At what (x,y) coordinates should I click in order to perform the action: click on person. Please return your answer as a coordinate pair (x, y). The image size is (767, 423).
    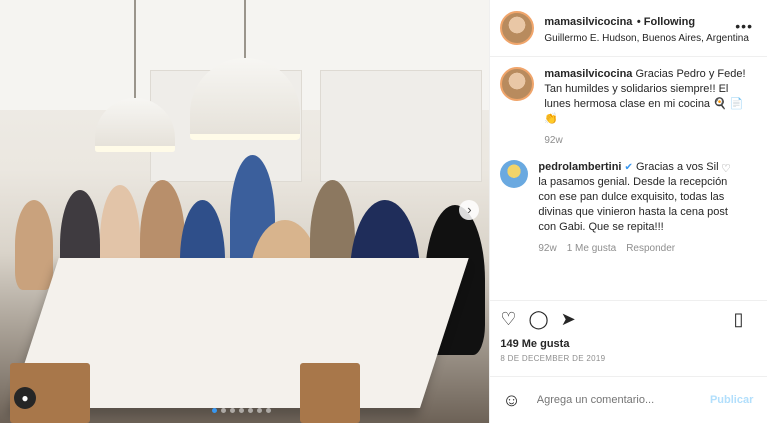
    Looking at the image, I should click on (34, 245).